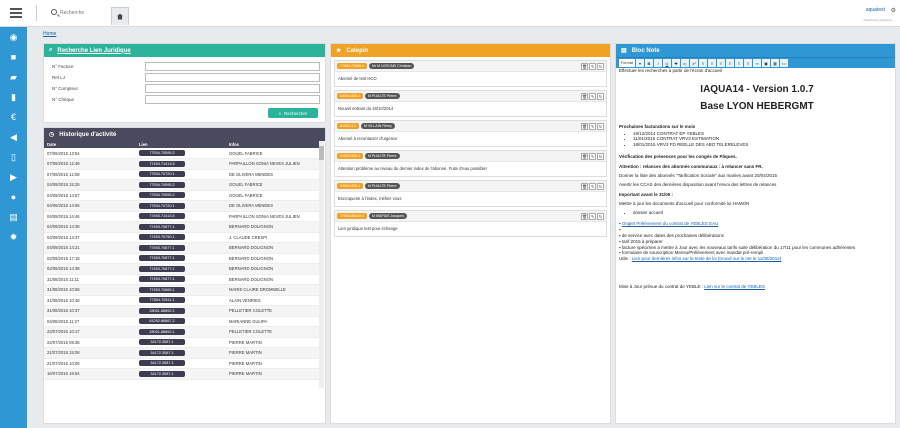  I want to click on lien-badge: 77534.70595.2, so click(162, 153).